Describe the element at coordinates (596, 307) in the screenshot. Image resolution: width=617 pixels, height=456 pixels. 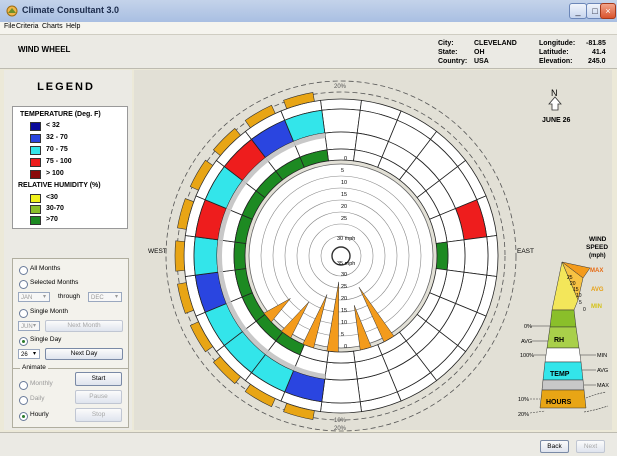
I see `key-min-label: MIN` at that location.